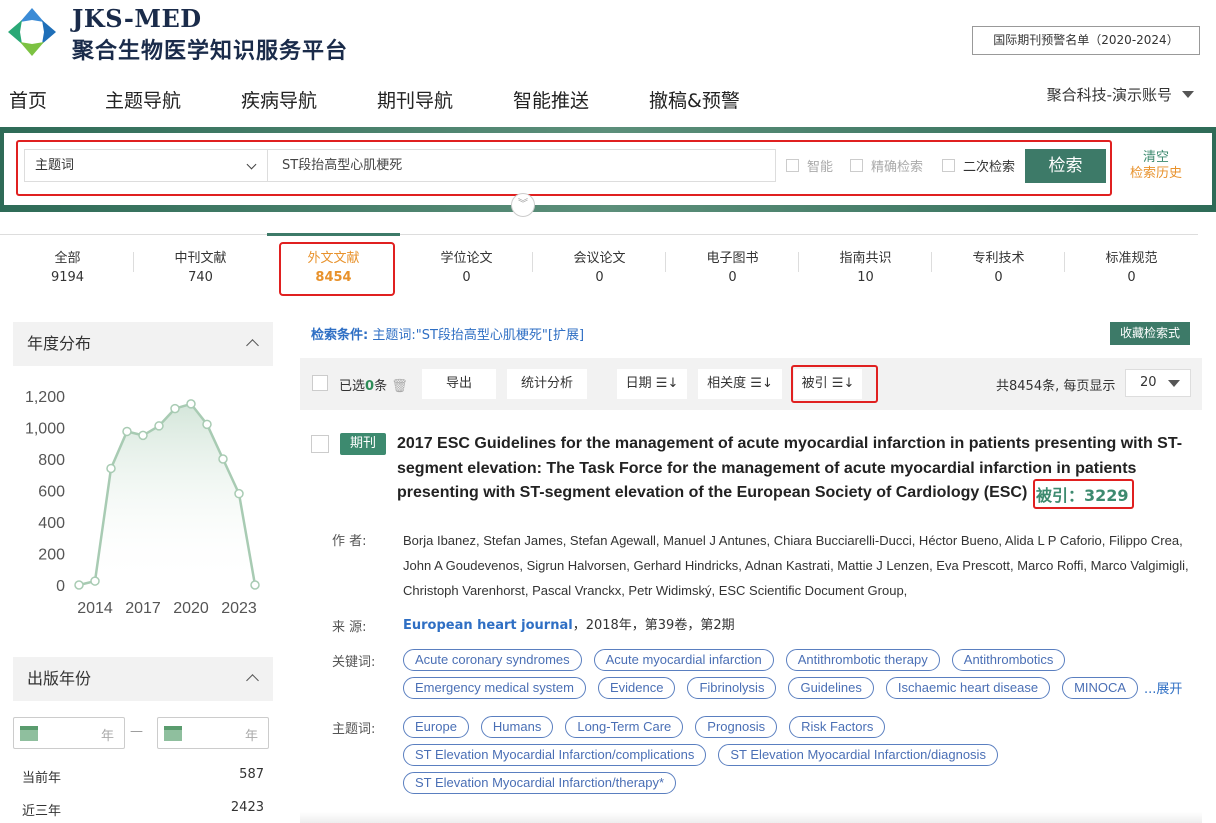  I want to click on tab-label: 中刊文献, so click(200, 258).